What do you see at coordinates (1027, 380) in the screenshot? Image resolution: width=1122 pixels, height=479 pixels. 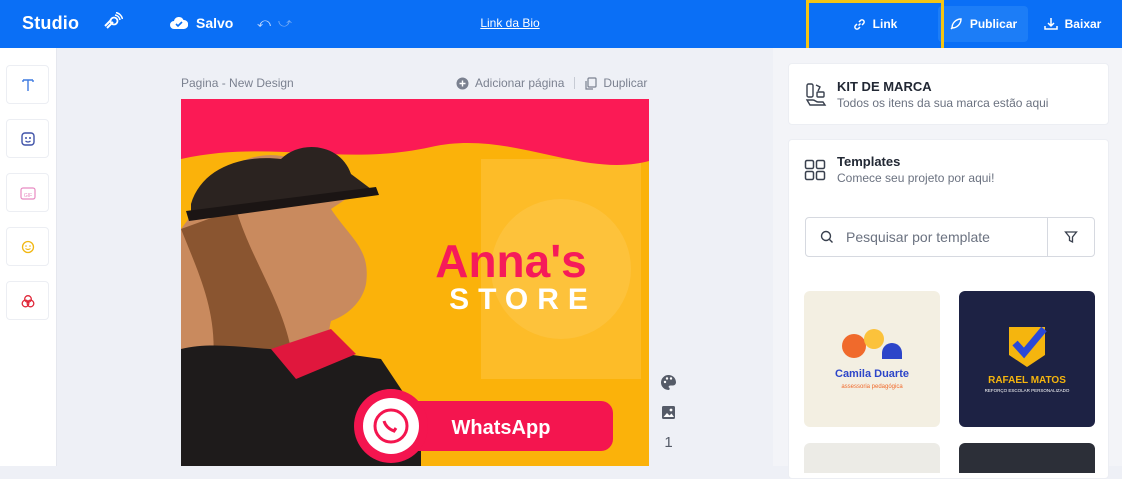 I see `template-name-rafael: RAFAEL MATOS` at bounding box center [1027, 380].